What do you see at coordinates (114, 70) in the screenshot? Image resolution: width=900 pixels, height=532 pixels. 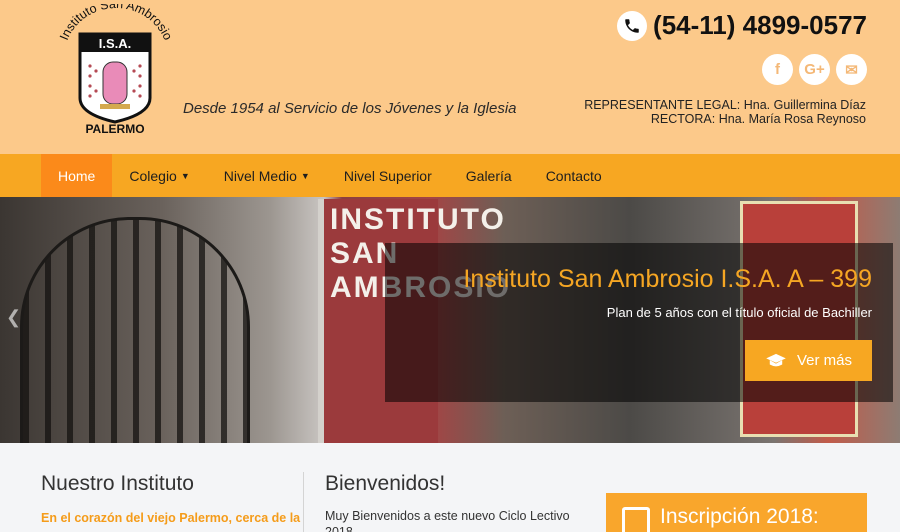 I see `isa-logo: Instituto San Ambrosio I.S.A. PALERMO` at bounding box center [114, 70].